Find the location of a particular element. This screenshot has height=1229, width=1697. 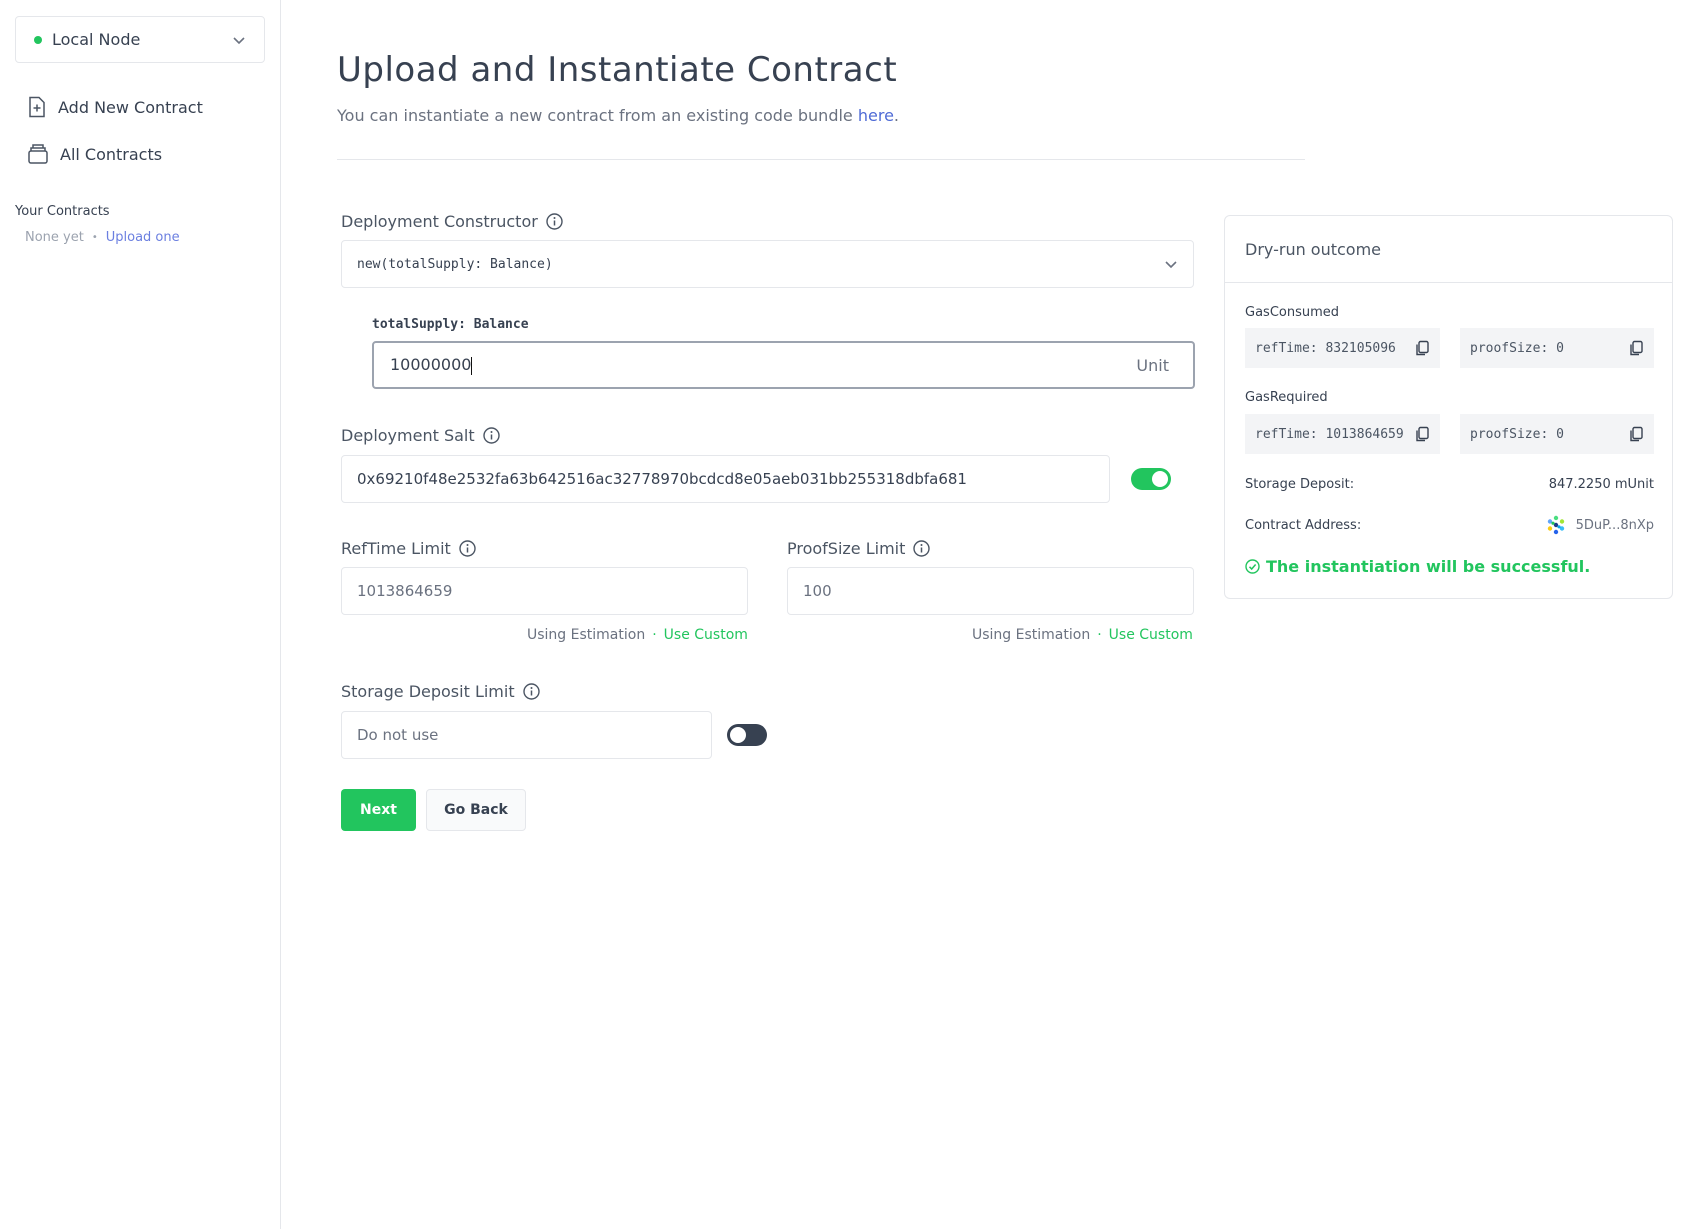

gas-consumed-label: GasConsumed is located at coordinates (1292, 312).